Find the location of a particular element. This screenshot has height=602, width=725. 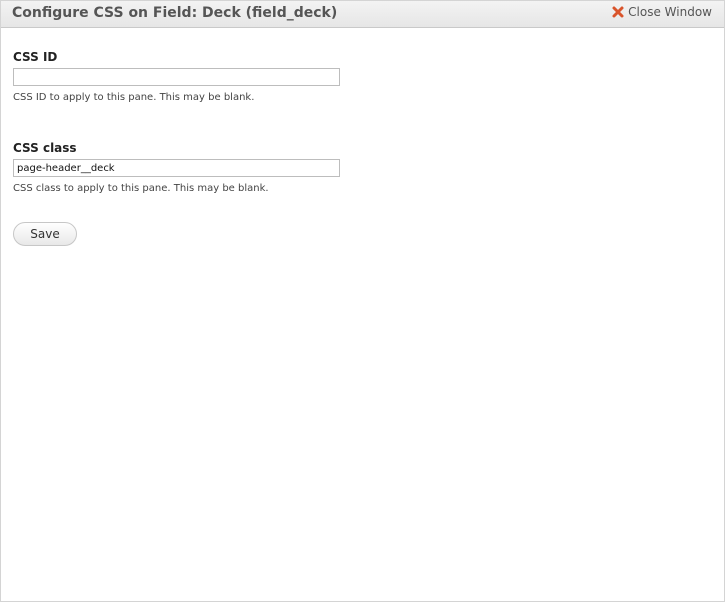

close-window-link: Close Window is located at coordinates (661, 12).